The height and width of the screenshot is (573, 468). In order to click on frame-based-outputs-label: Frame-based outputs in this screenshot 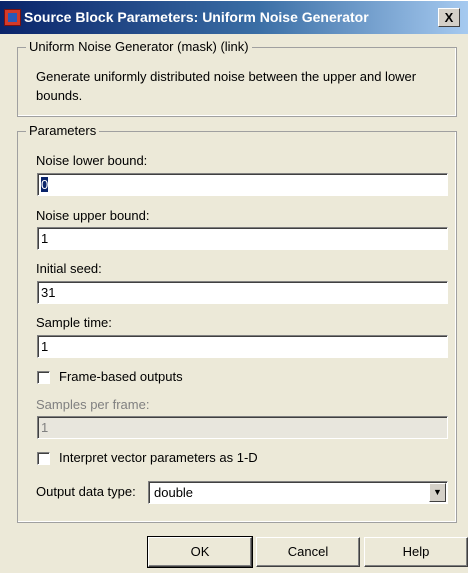, I will do `click(121, 376)`.